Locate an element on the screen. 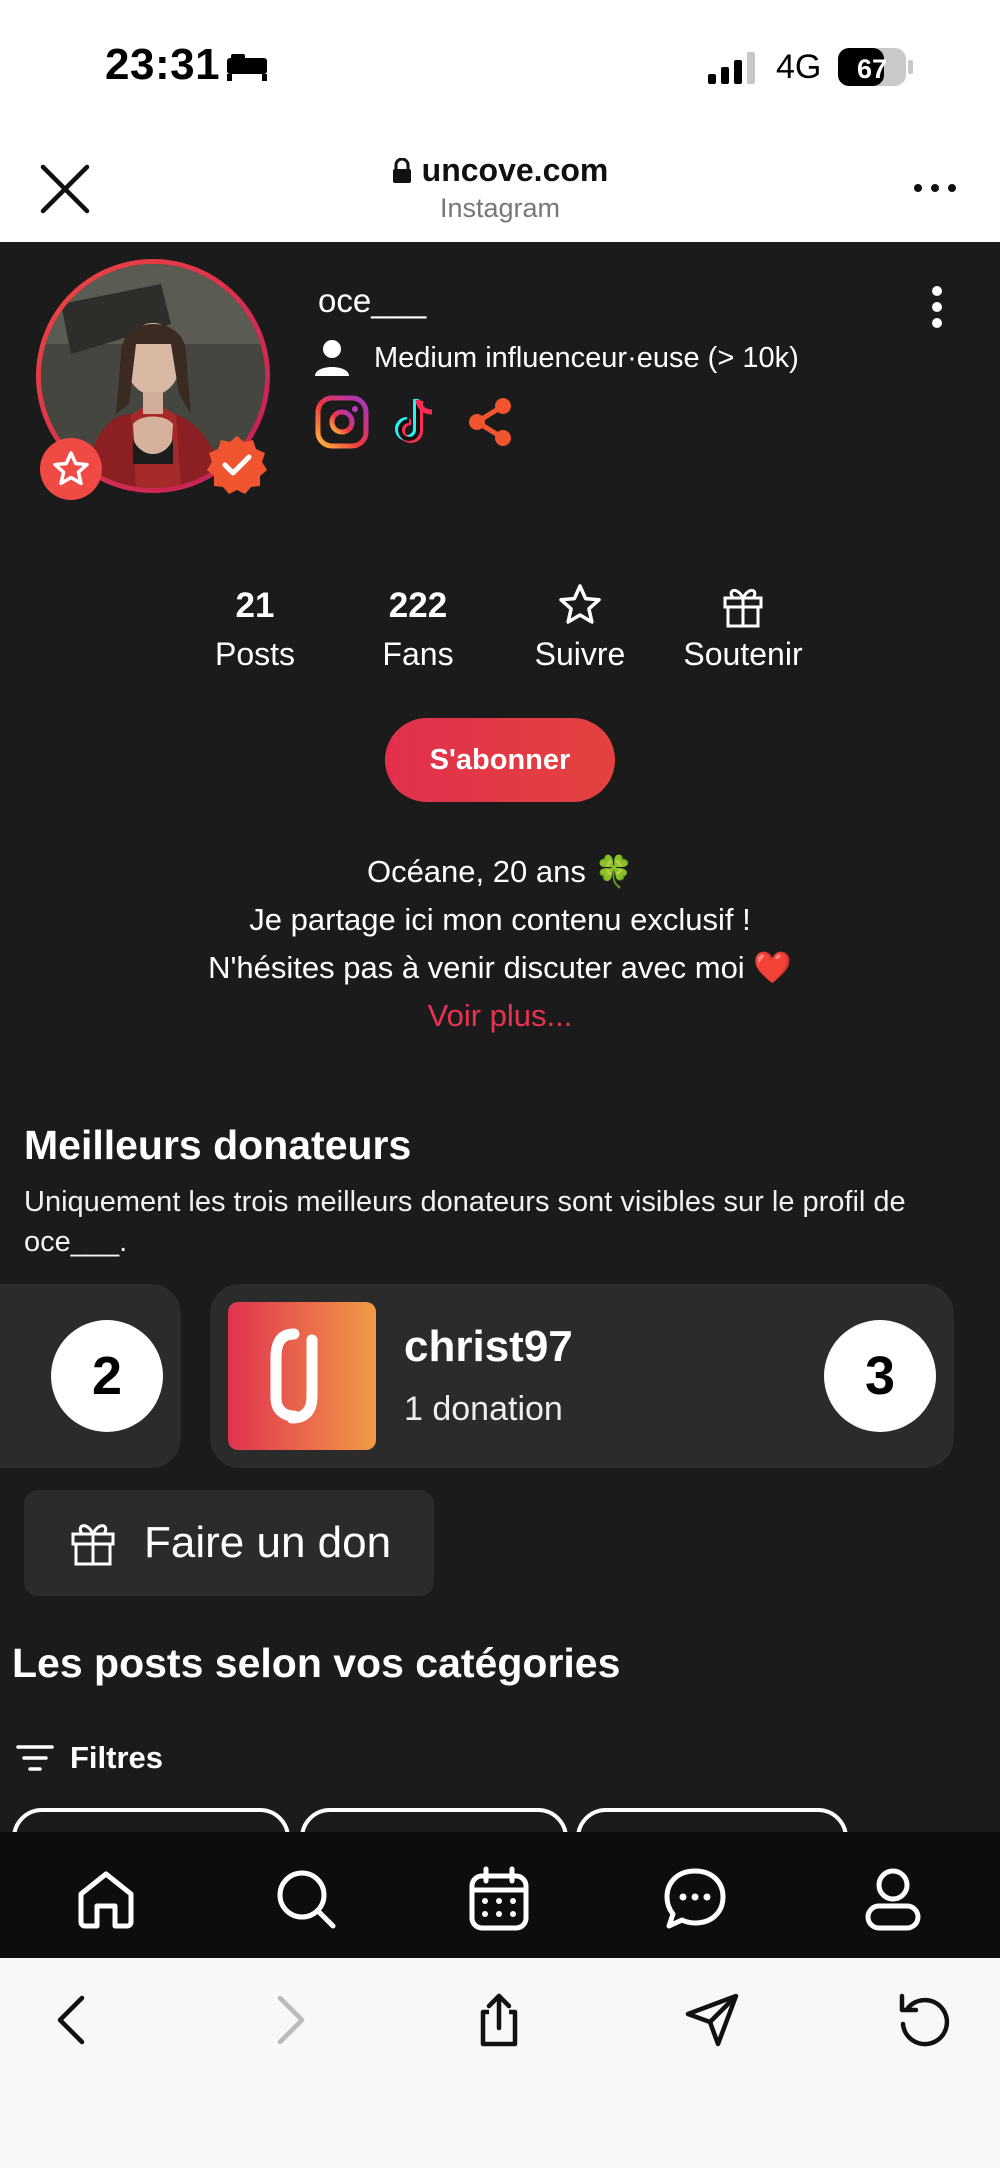 The image size is (1000, 2168). donor-rank: 2 is located at coordinates (107, 1376).